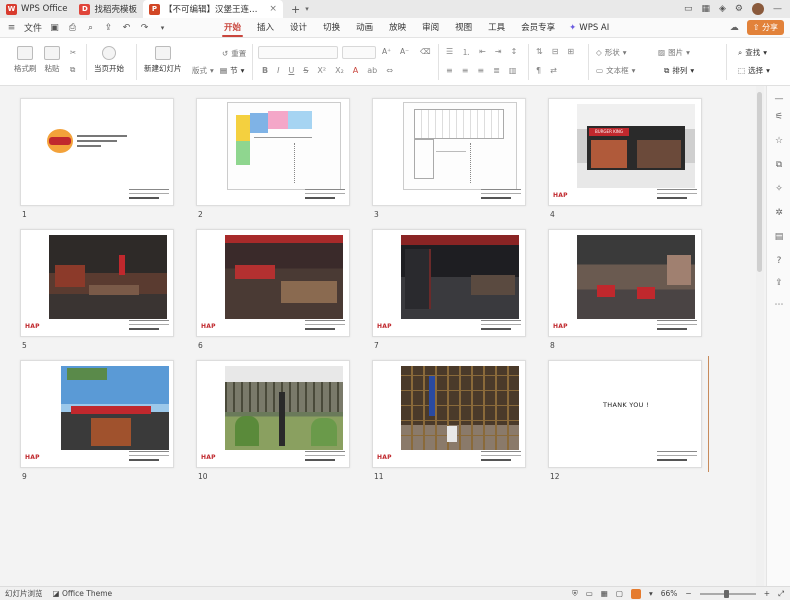  I want to click on underline-icon: U, so click(291, 70).